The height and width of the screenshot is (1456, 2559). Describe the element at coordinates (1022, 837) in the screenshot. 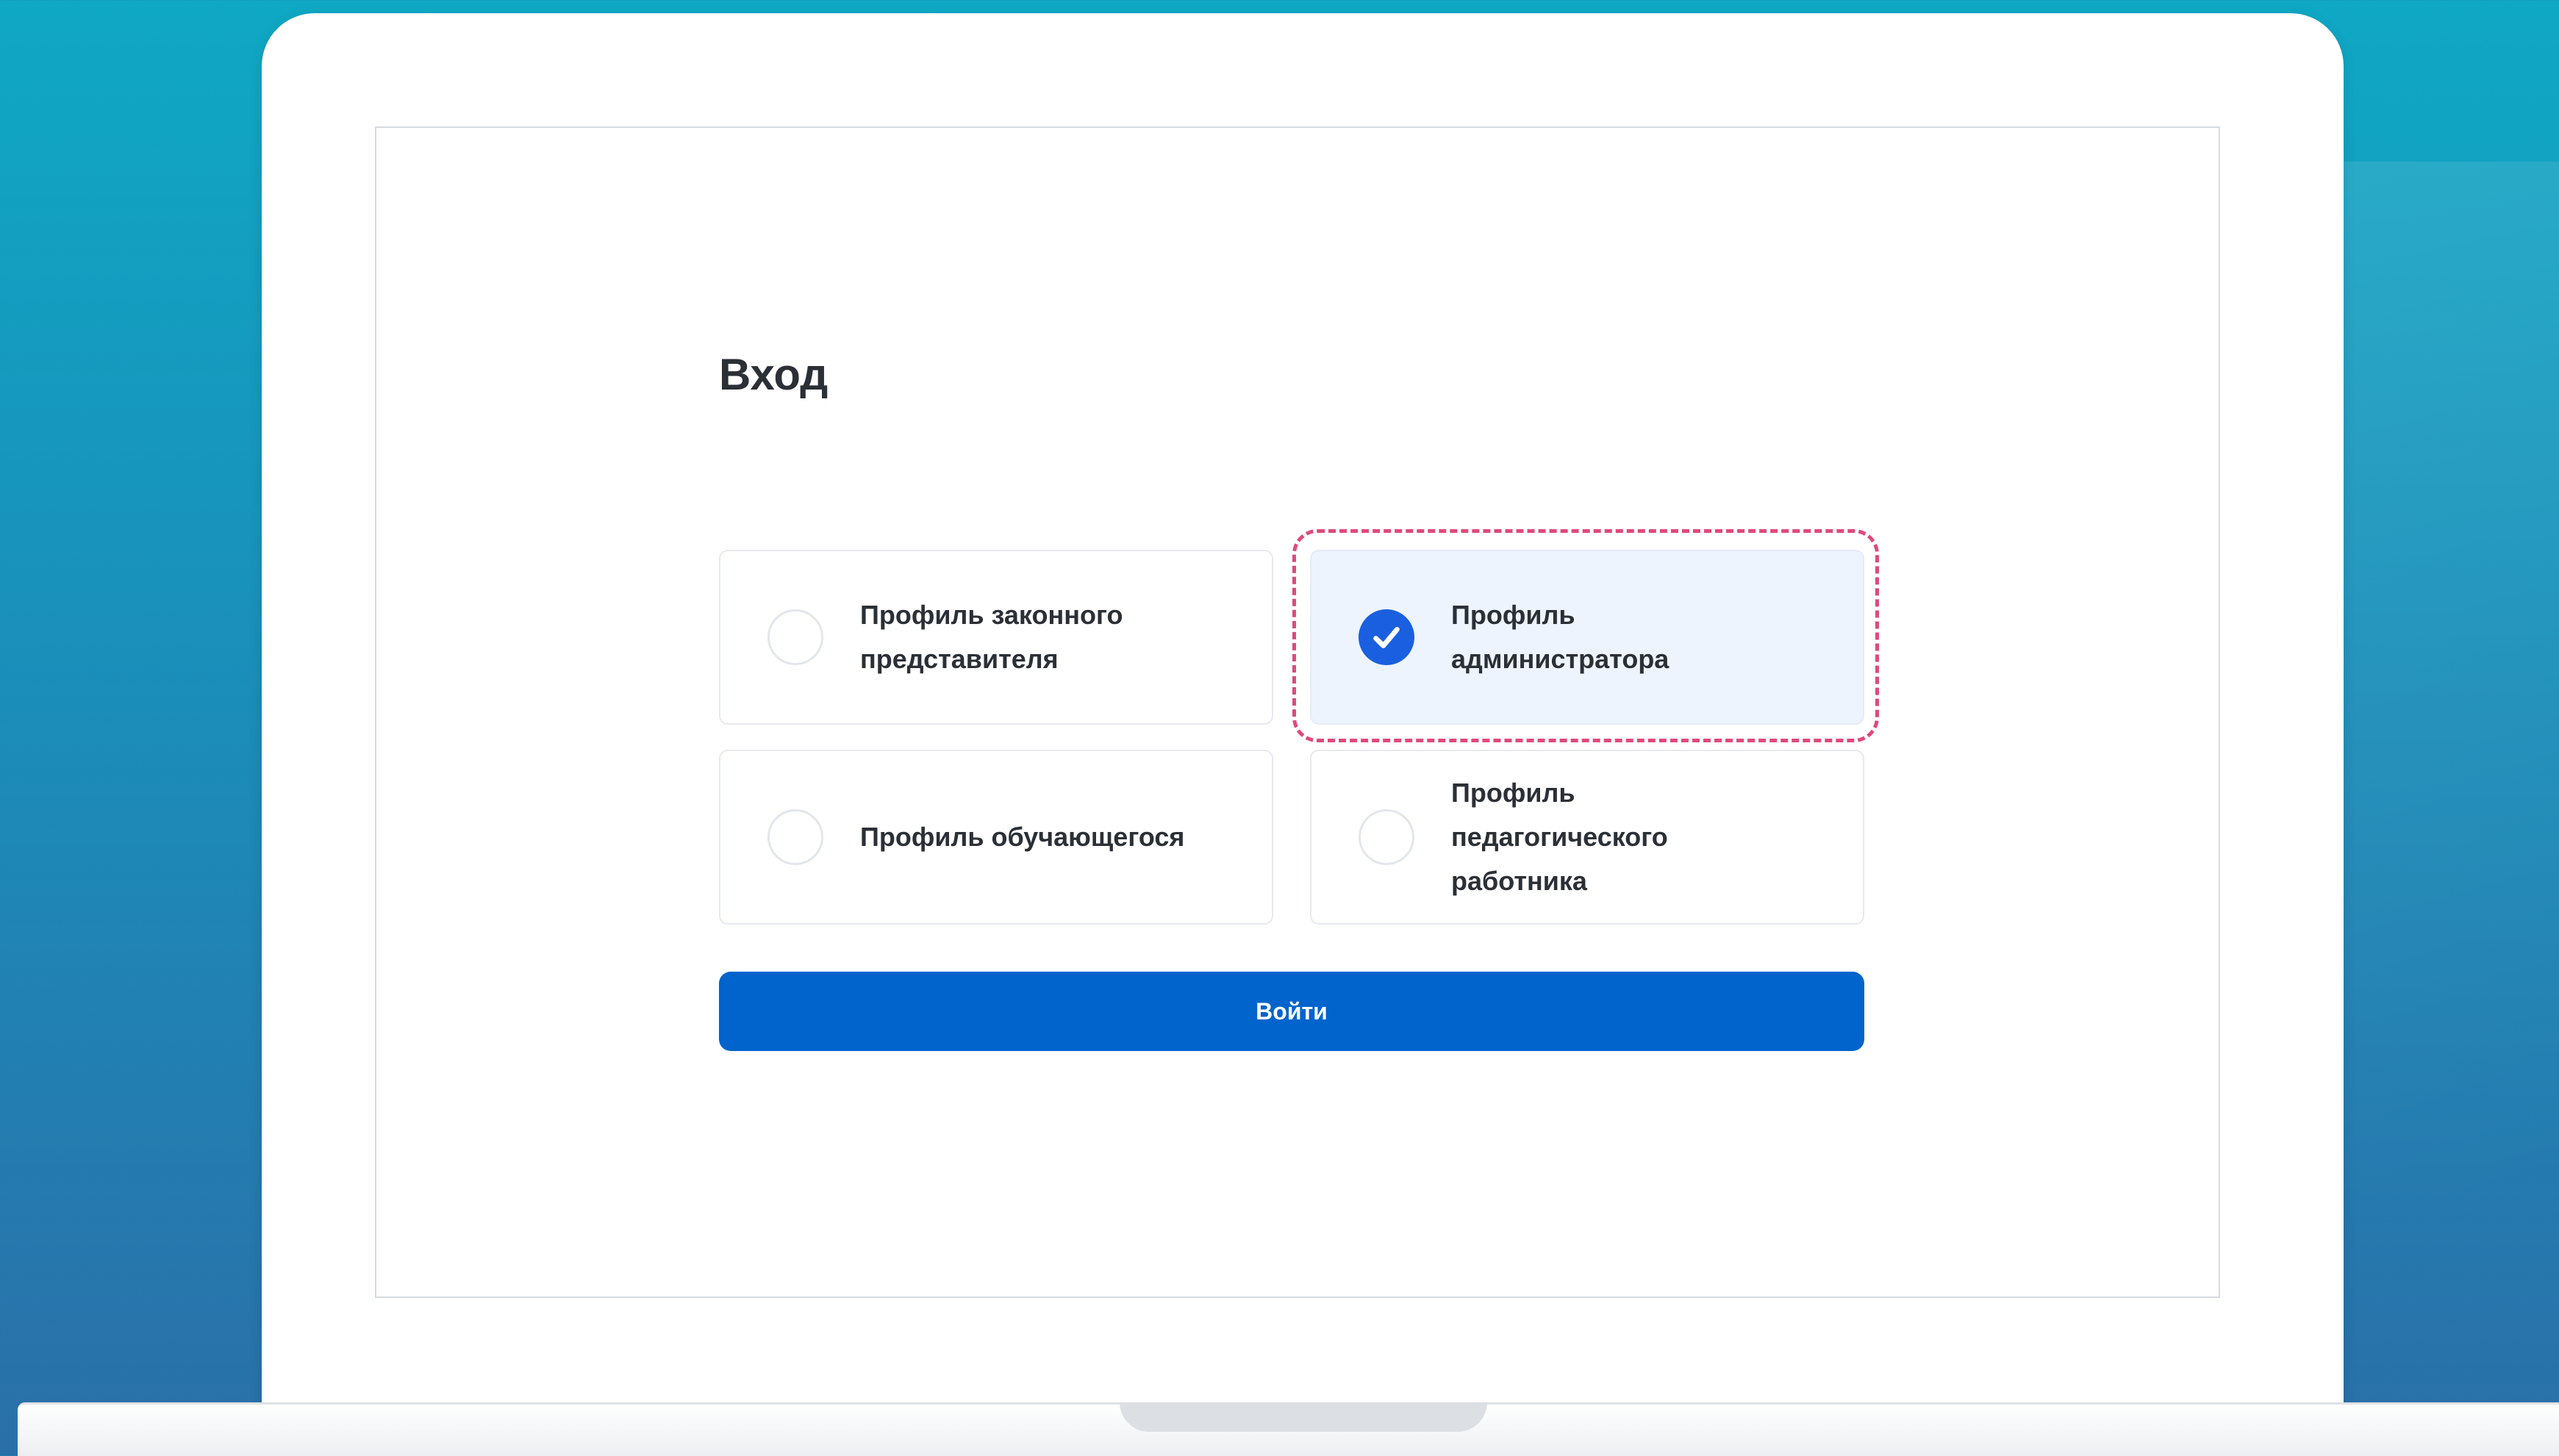

I see `profile-option-label: Профиль обучающегося` at that location.